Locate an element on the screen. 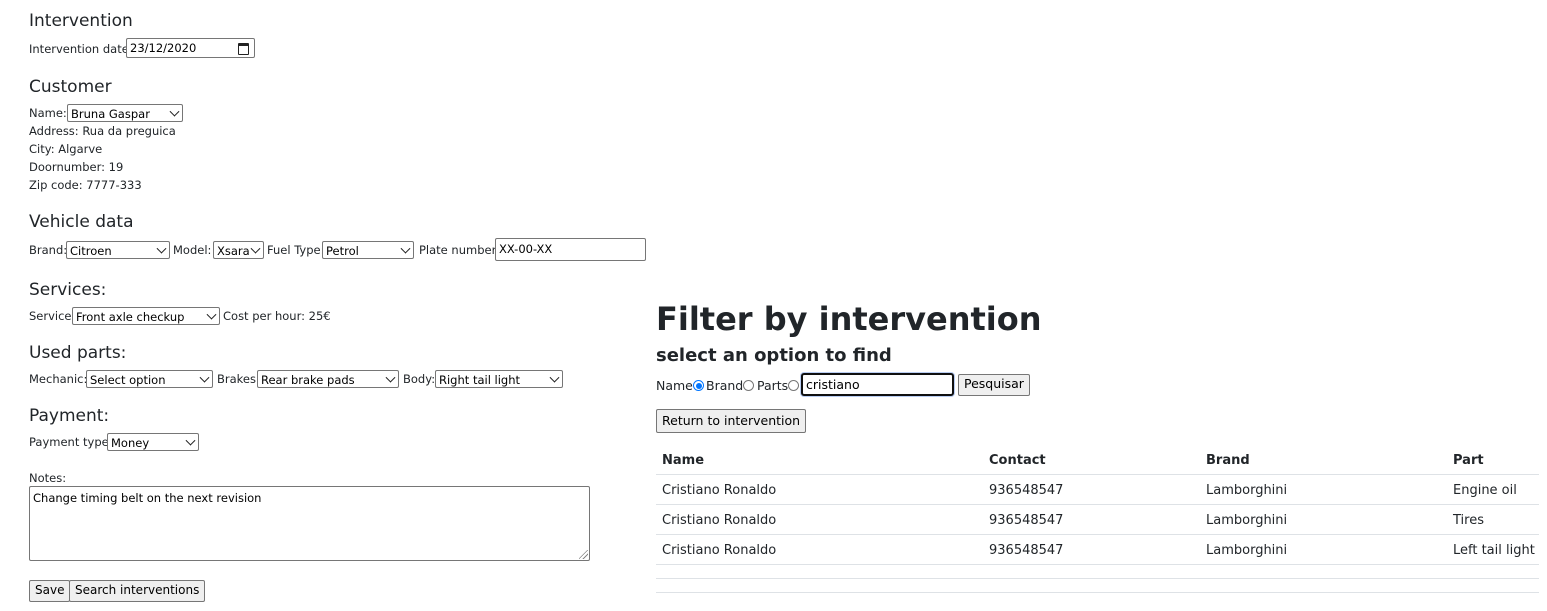 The height and width of the screenshot is (611, 1547). customer-name-label: Name: is located at coordinates (48, 113).